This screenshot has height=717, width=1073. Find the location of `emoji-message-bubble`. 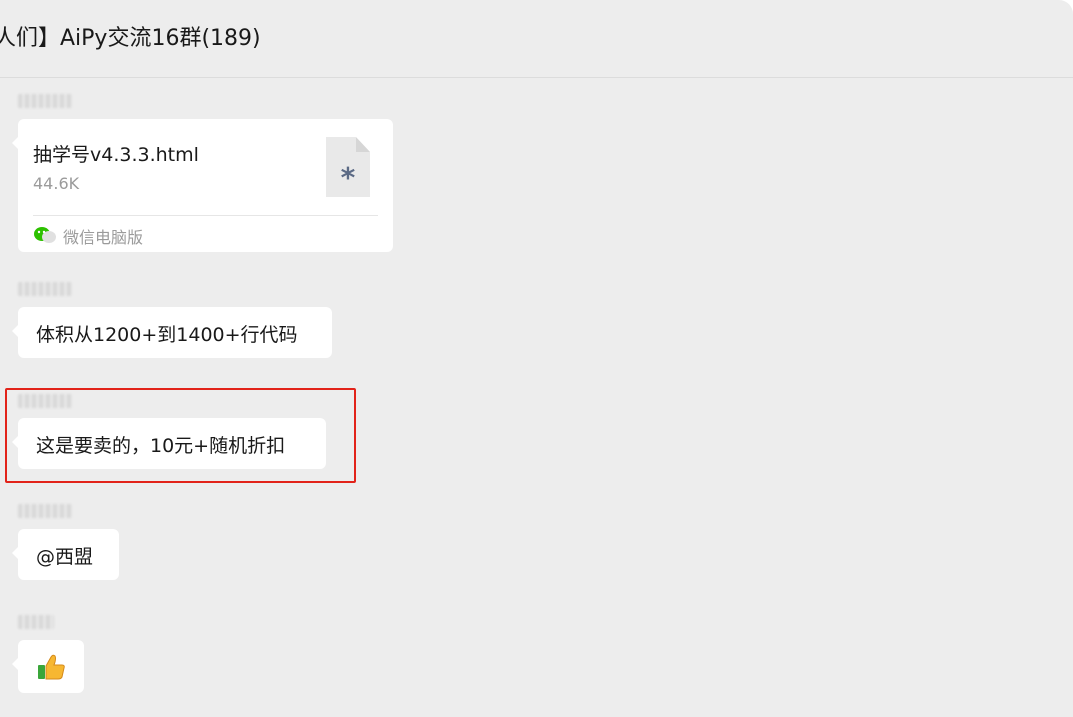

emoji-message-bubble is located at coordinates (48, 666).